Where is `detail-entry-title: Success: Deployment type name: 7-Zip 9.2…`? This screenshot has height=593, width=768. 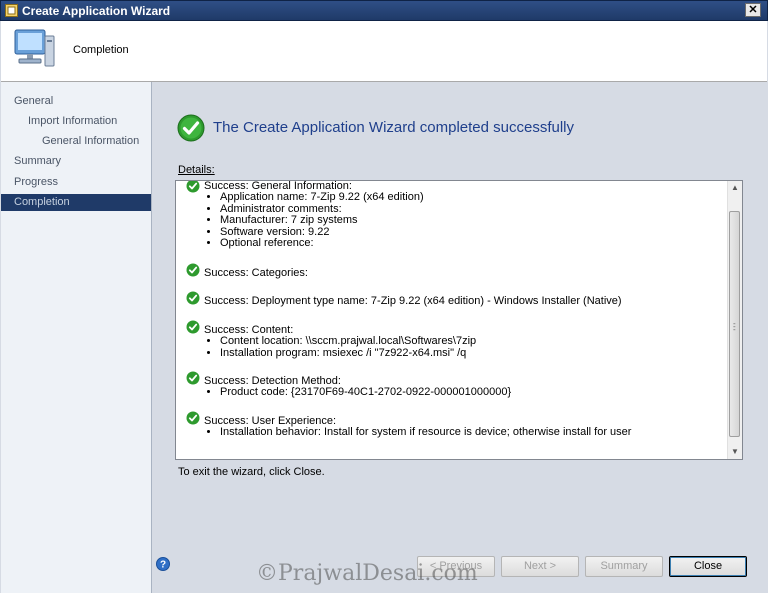
detail-entry-title: Success: Deployment type name: 7-Zip 9.2… is located at coordinates (413, 301).